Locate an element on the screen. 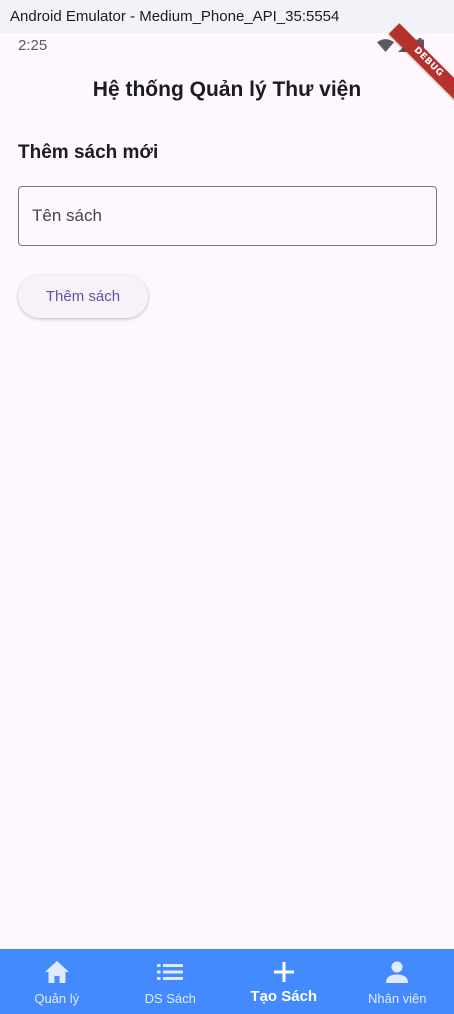 The width and height of the screenshot is (454, 1014). book-name-input is located at coordinates (227, 216).